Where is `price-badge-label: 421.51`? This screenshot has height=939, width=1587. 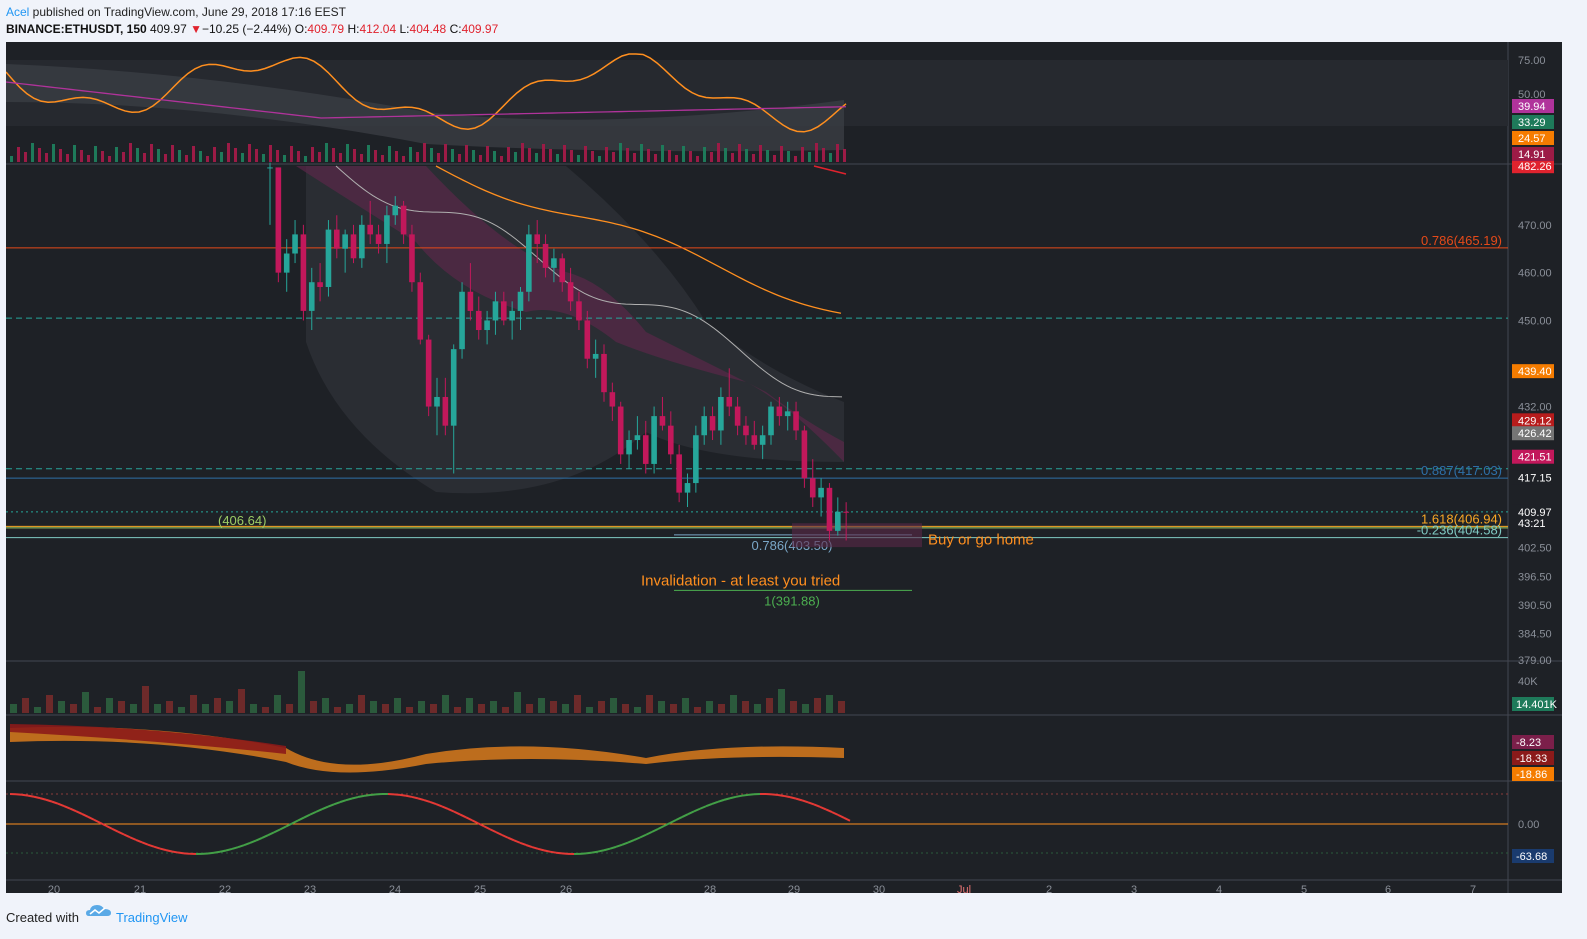 price-badge-label: 421.51 is located at coordinates (1535, 458).